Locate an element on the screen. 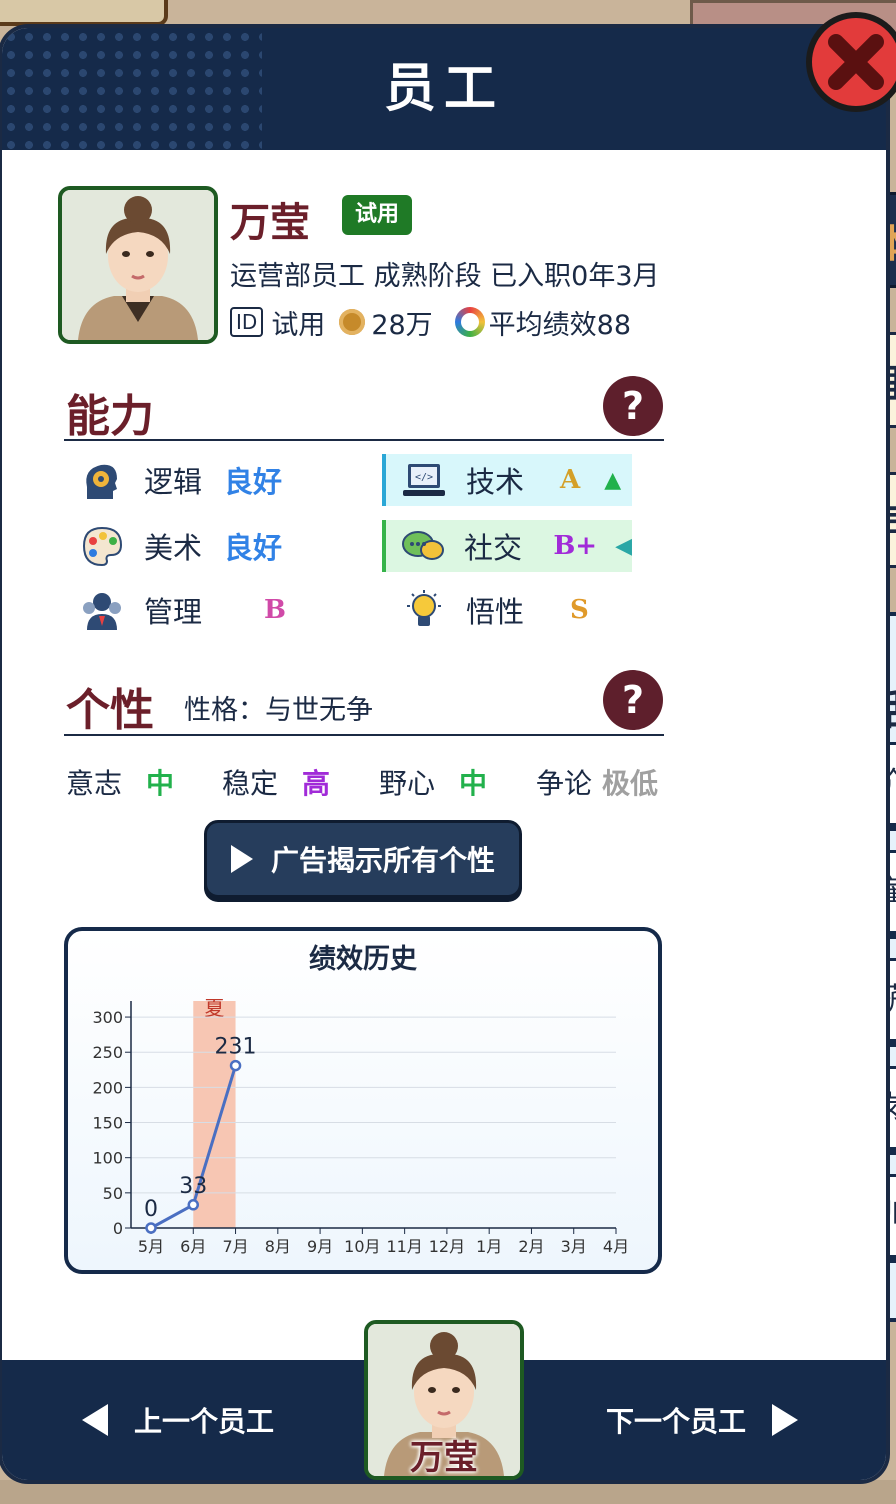  trait-label: 争论 is located at coordinates (564, 783).